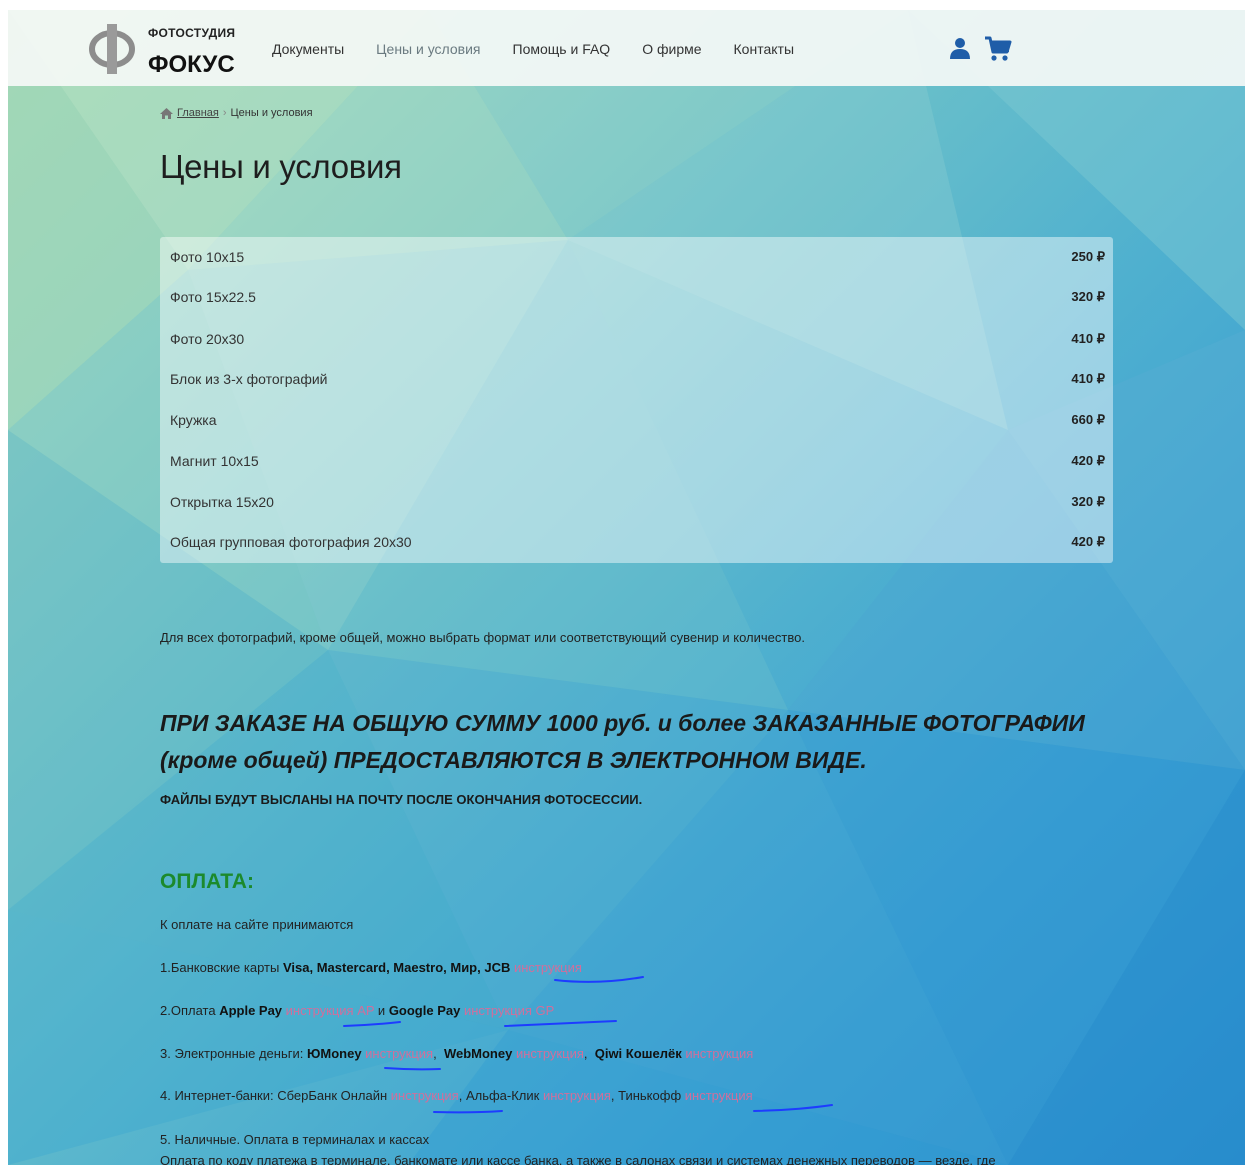  Describe the element at coordinates (764, 49) in the screenshot. I see `nav-contacts: Контакты` at that location.